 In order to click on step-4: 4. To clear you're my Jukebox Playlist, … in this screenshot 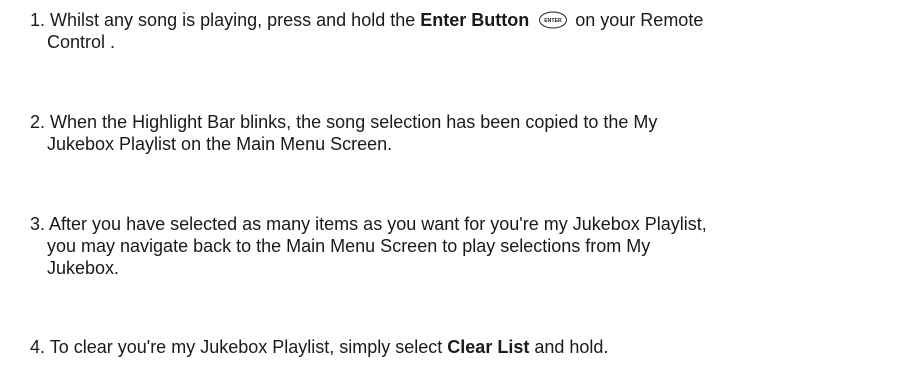, I will do `click(465, 347)`.